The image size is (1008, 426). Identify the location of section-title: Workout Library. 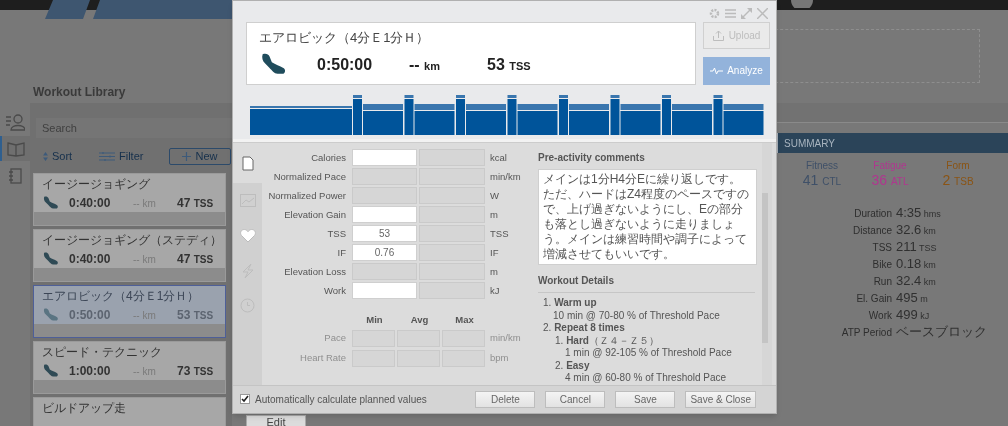
(80, 92).